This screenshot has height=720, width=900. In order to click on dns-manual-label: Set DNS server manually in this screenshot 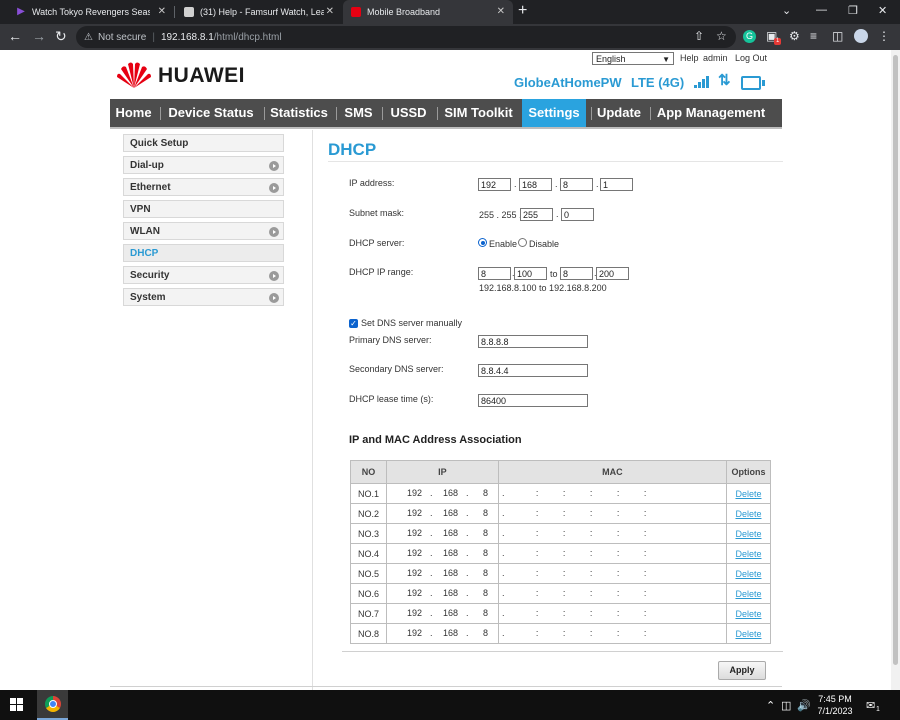, I will do `click(412, 323)`.